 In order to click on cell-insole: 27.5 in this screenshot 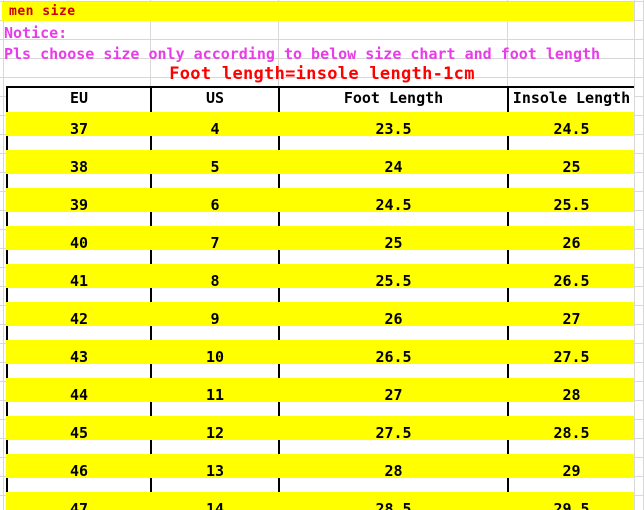, I will do `click(570, 355)`.